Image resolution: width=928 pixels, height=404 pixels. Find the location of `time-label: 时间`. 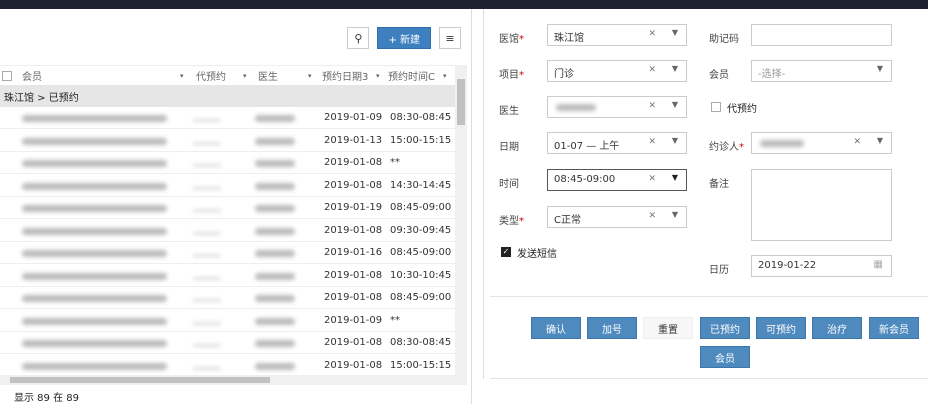

time-label: 时间 is located at coordinates (509, 184).